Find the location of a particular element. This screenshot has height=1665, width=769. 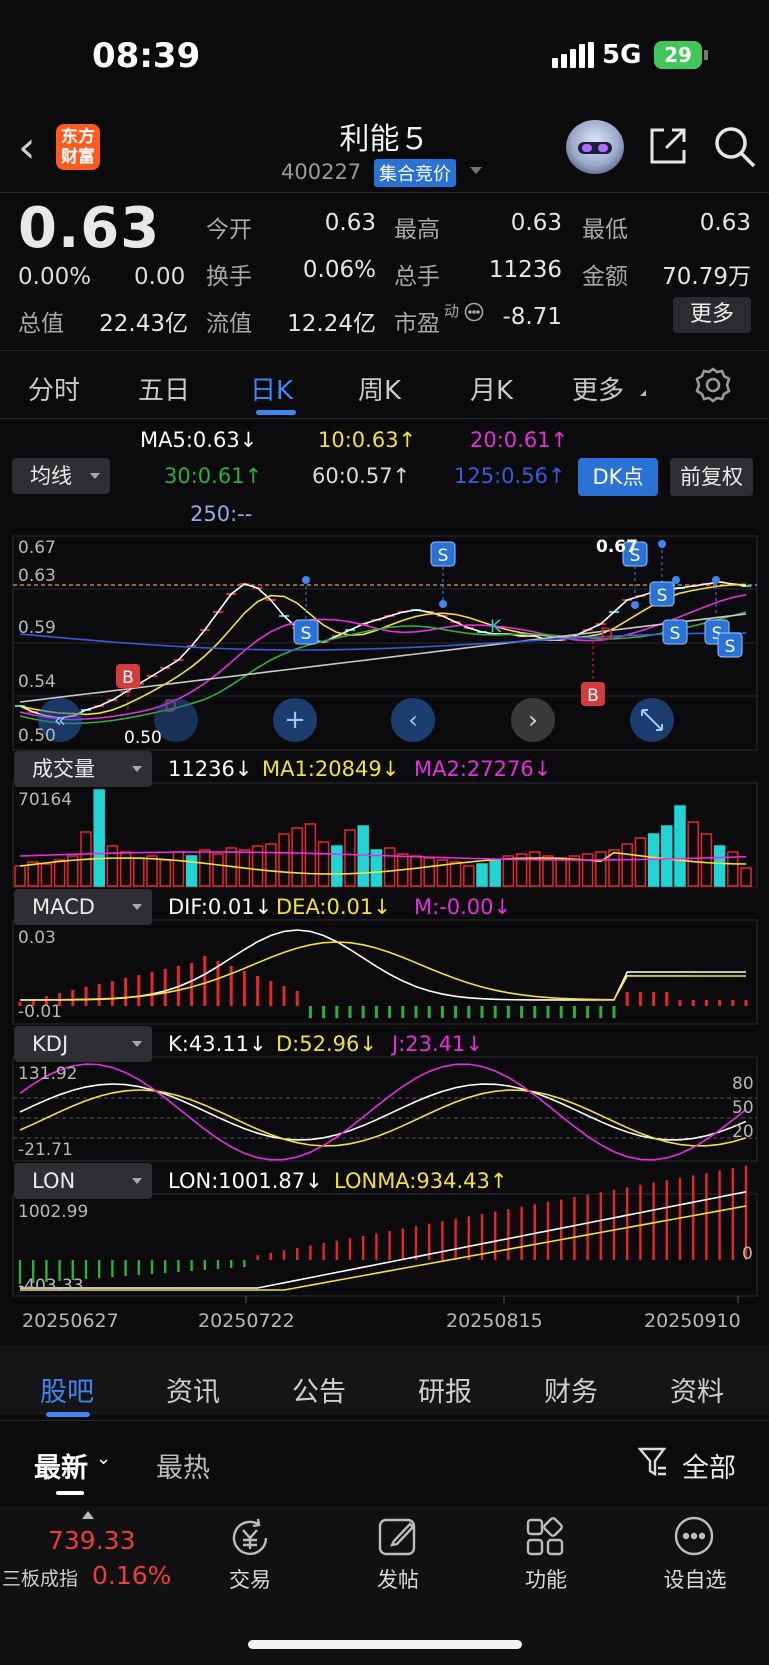

index-name: 三板成指 is located at coordinates (40, 1577).